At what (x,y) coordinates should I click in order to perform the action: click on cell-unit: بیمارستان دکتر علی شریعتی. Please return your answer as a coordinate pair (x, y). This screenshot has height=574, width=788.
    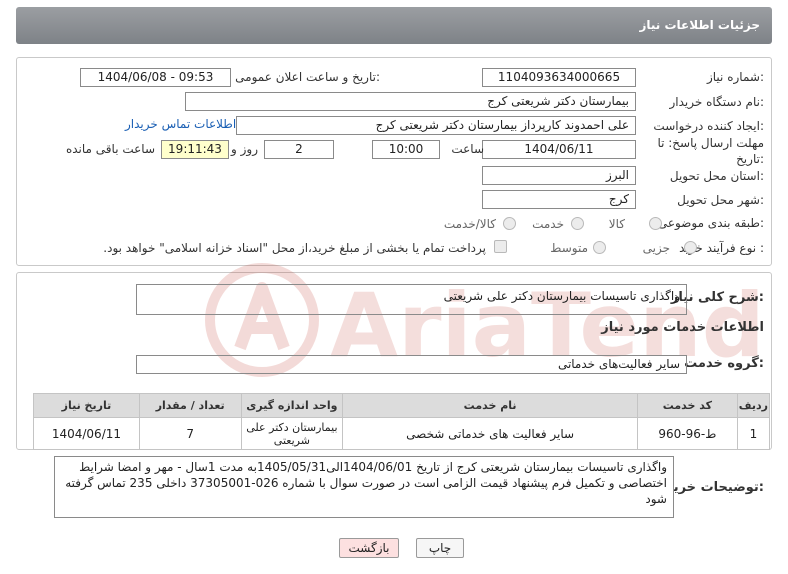
    Looking at the image, I should click on (292, 433).